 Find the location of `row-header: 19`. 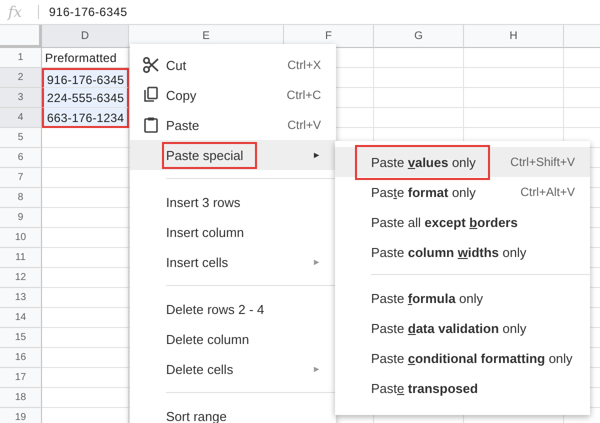

row-header: 19 is located at coordinates (21, 415).